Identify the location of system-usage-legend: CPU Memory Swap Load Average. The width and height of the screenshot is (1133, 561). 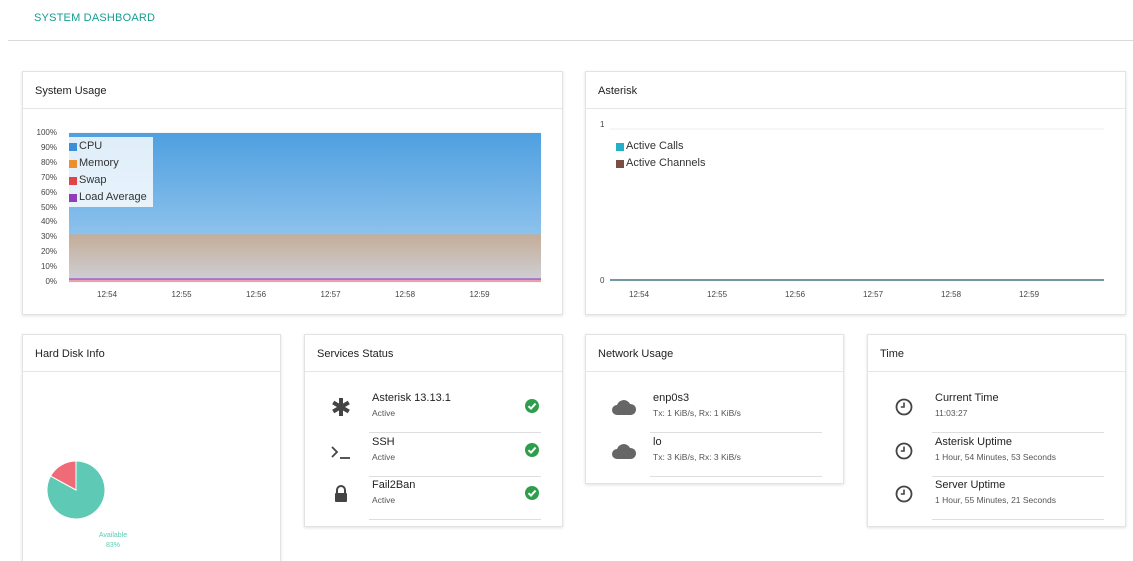
(110, 172).